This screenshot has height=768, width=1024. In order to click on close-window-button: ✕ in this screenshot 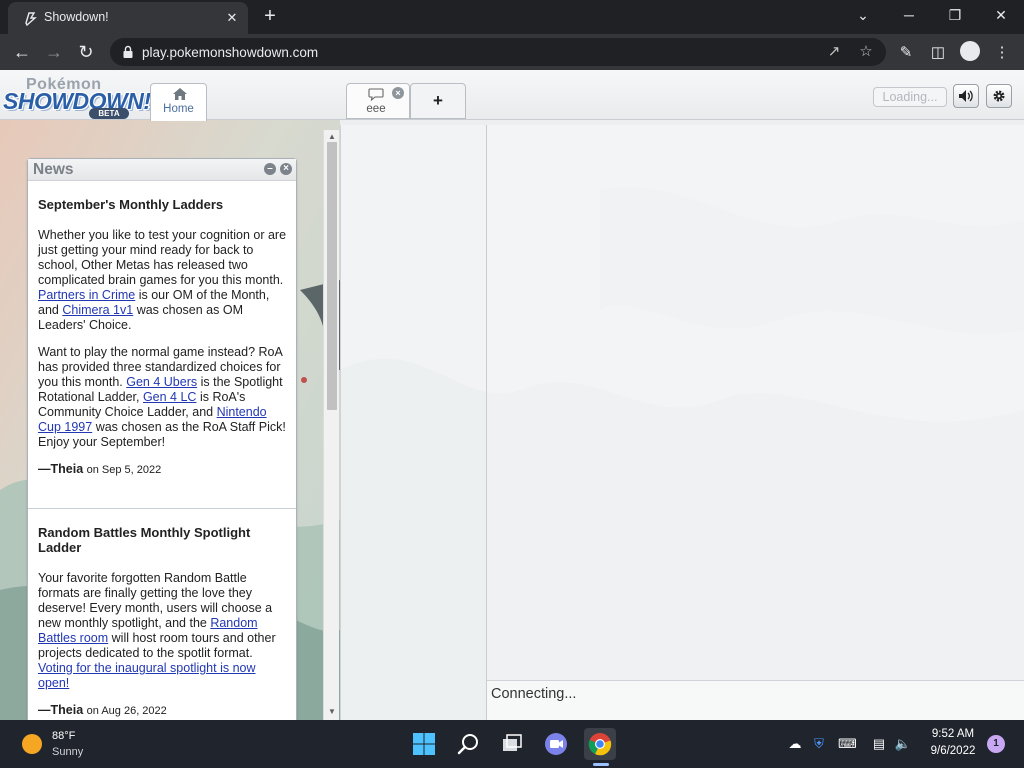, I will do `click(1001, 15)`.